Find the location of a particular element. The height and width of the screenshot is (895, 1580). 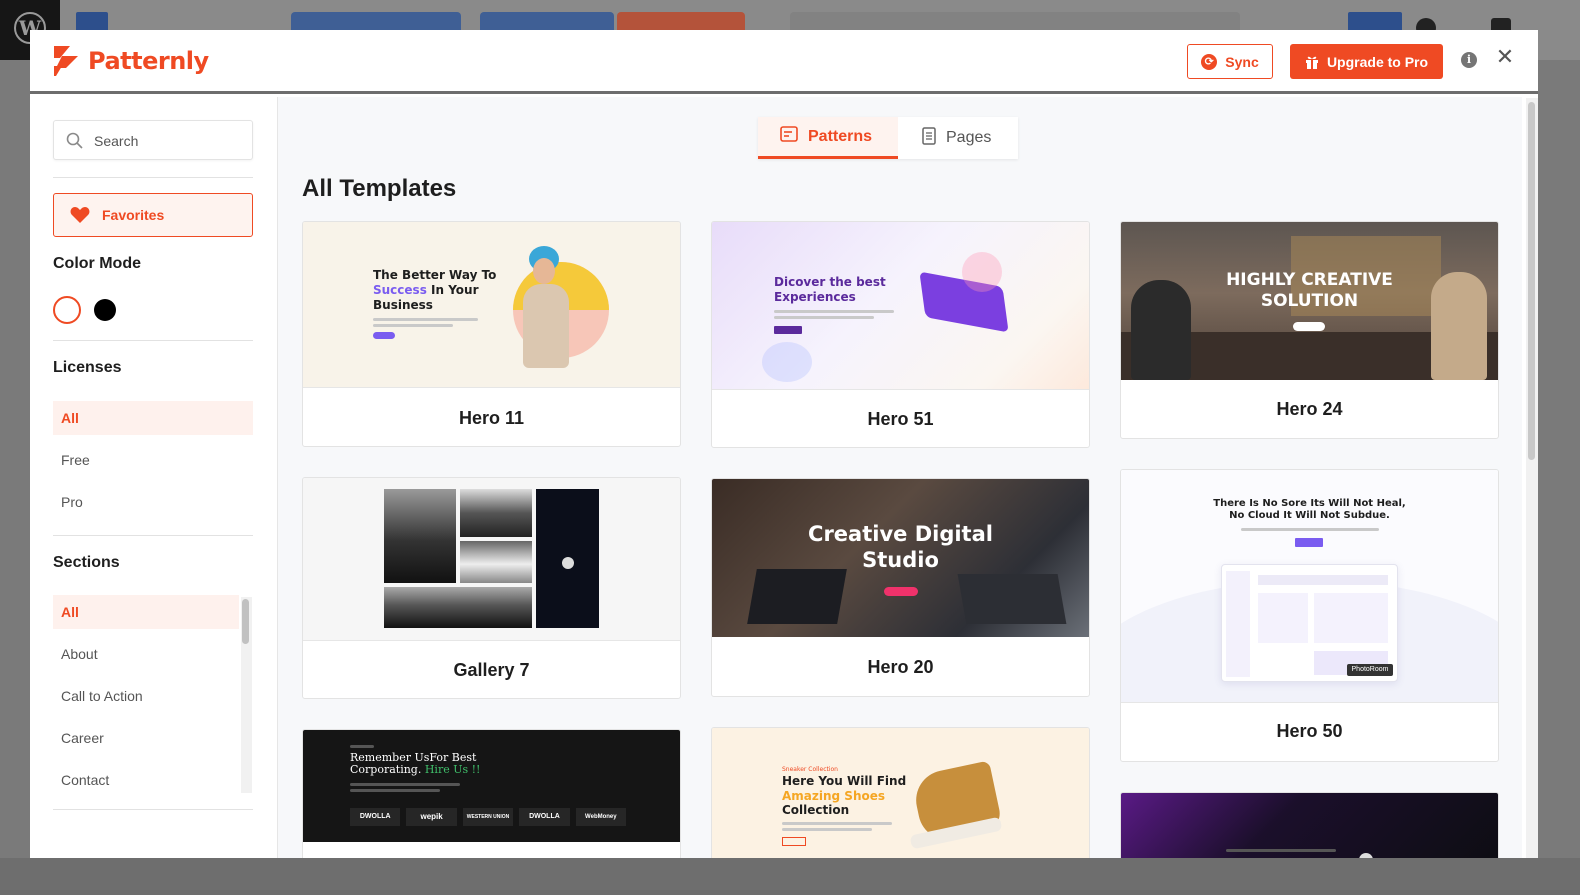

license-item-all: All is located at coordinates (153, 418).